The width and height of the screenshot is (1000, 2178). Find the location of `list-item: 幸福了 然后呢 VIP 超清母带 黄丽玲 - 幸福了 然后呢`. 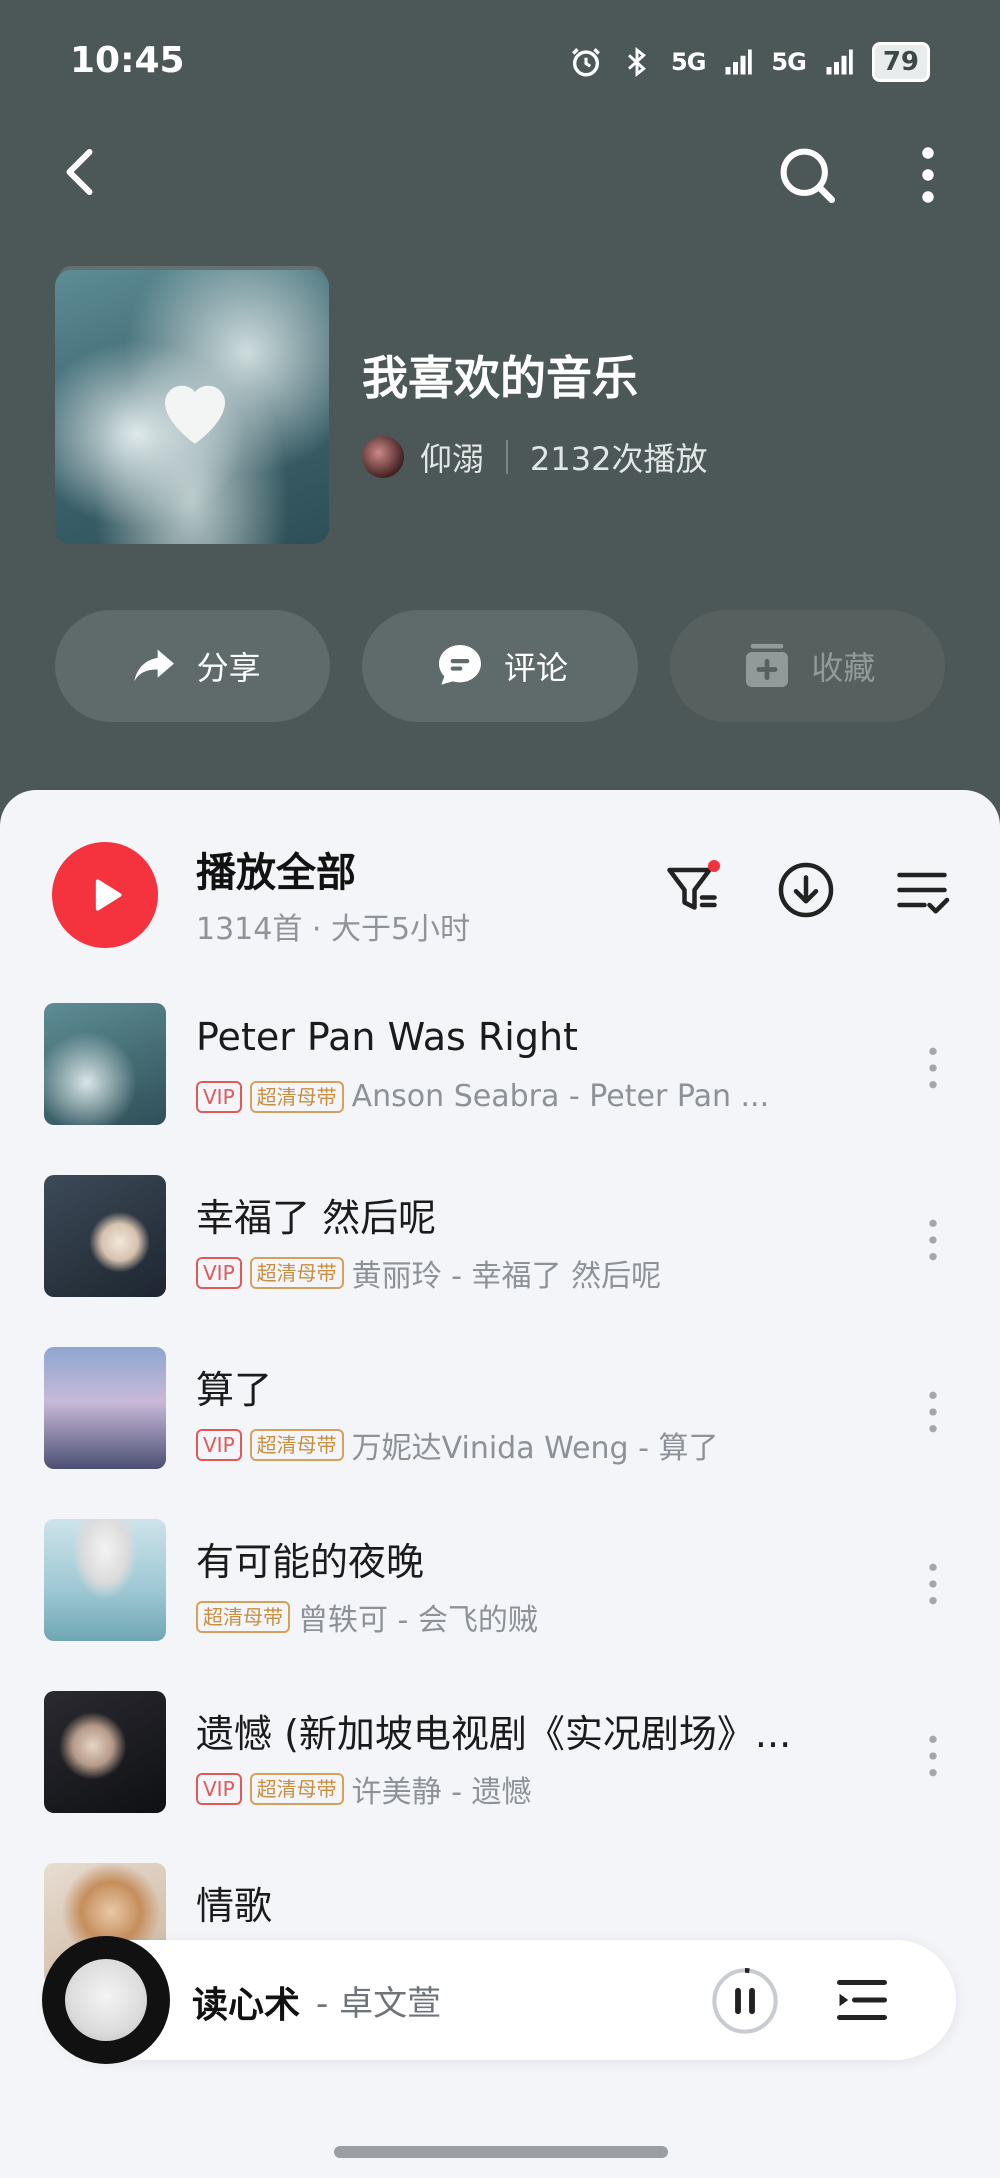

list-item: 幸福了 然后呢 VIP 超清母带 黄丽玲 - 幸福了 然后呢 is located at coordinates (500, 1261).